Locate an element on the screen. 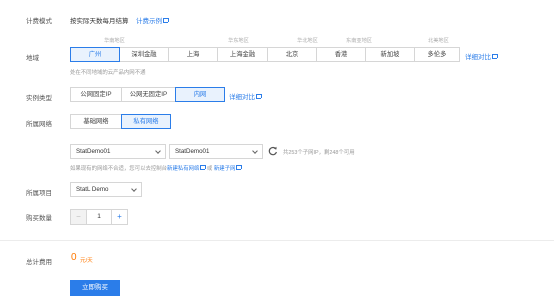  quantity-minus-button: − is located at coordinates (79, 217).